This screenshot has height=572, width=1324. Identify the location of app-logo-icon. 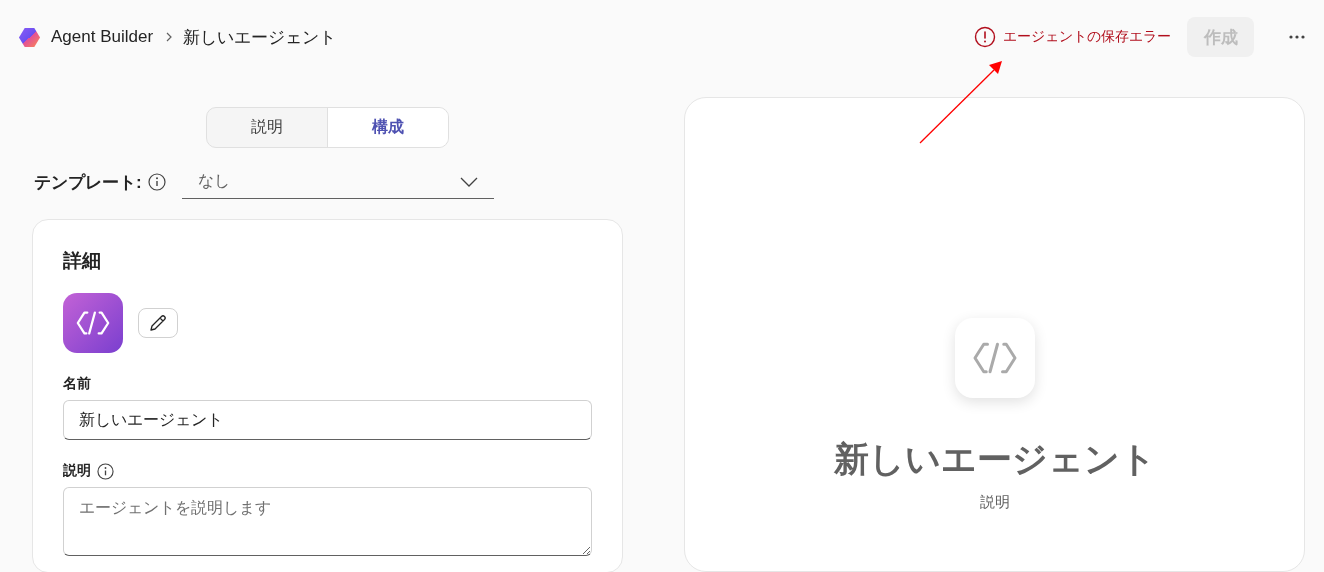
(29, 37).